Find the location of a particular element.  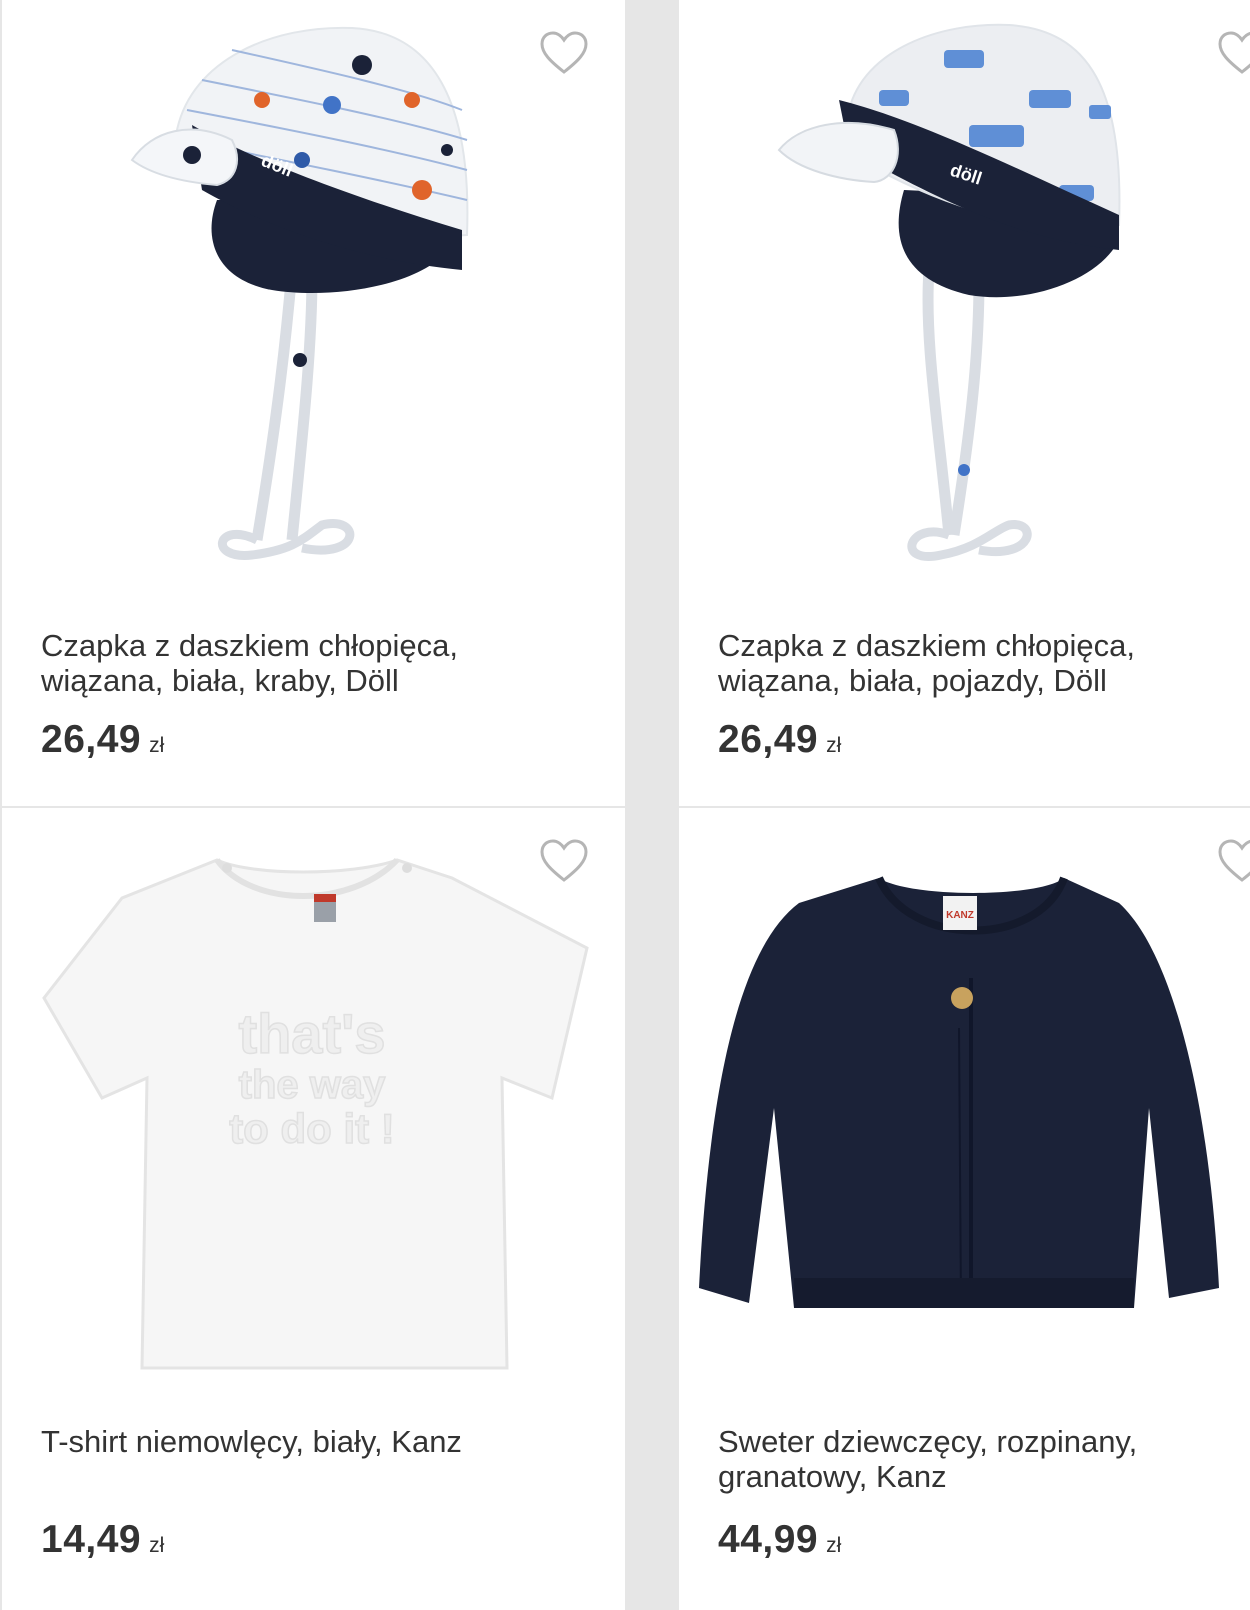

product-price: 44,99 zł is located at coordinates (779, 1540).